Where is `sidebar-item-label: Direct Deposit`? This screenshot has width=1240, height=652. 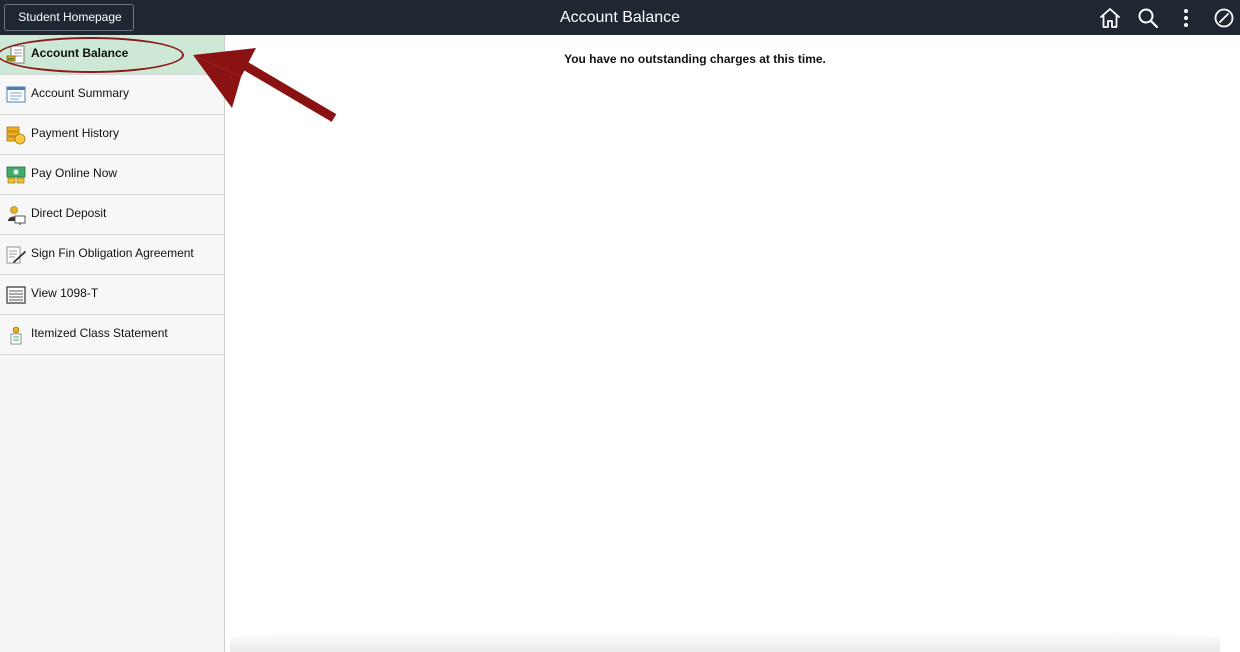
sidebar-item-label: Direct Deposit is located at coordinates (69, 213).